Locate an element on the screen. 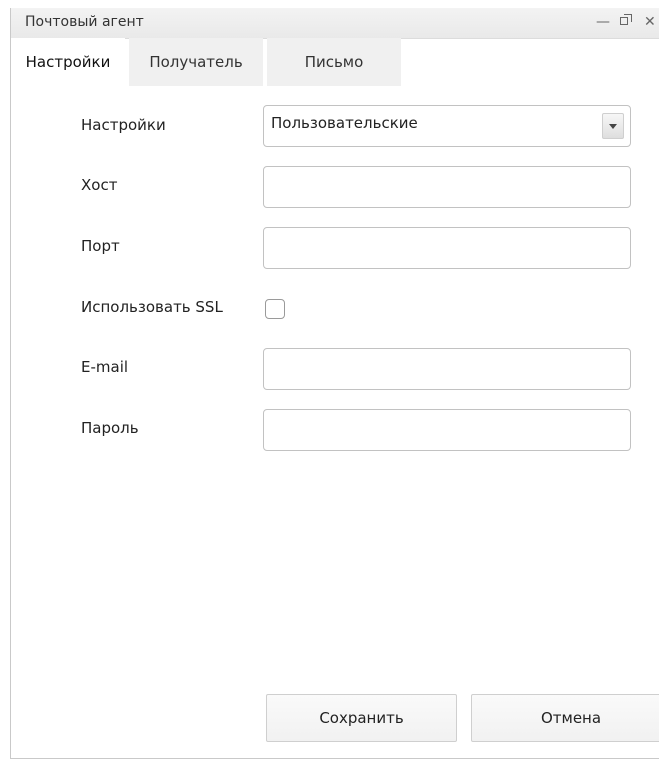 The height and width of the screenshot is (762, 659). window-title: Почтовый агент is located at coordinates (84, 22).